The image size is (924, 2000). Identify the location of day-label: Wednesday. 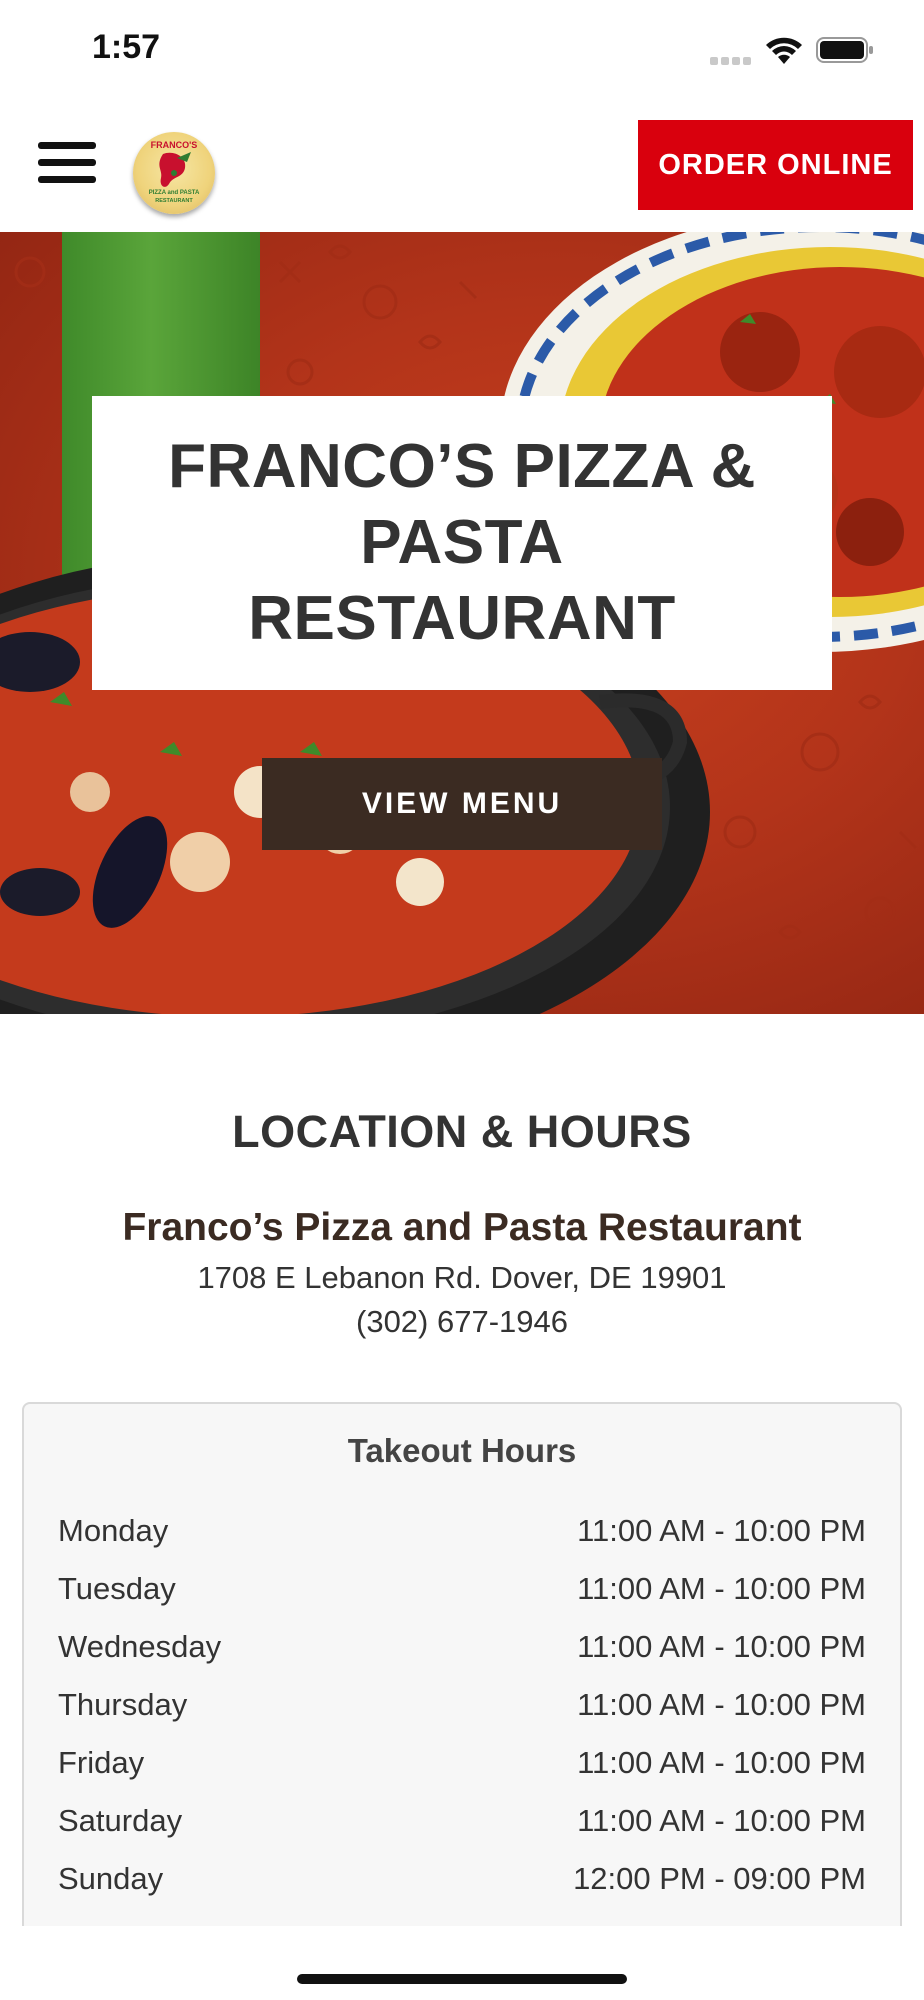
(140, 1646).